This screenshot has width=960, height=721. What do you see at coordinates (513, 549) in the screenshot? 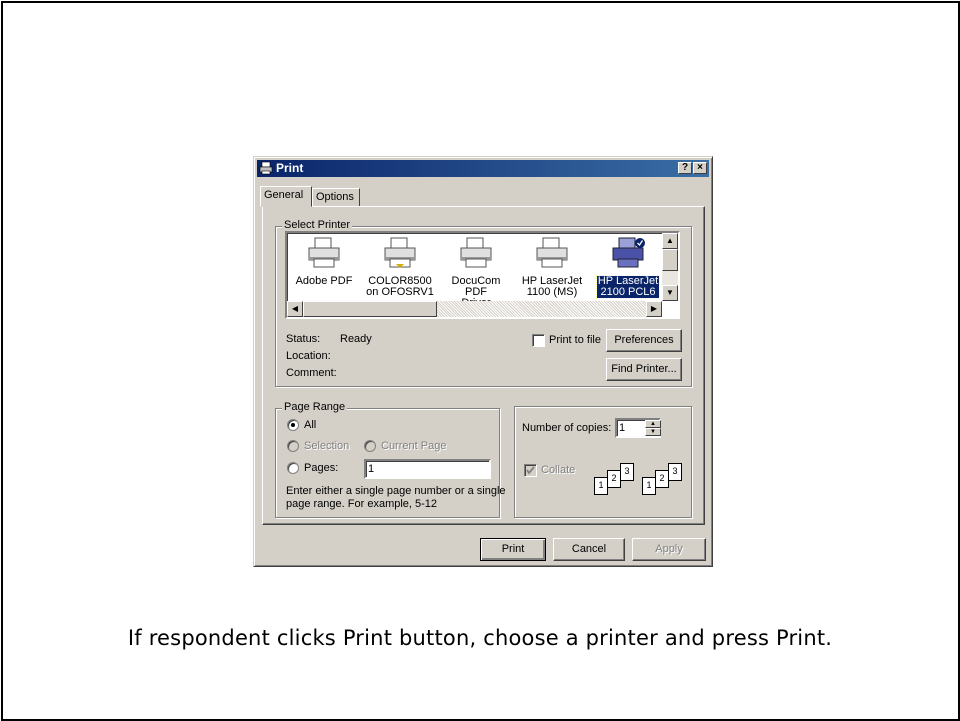
I see `print-button: Print` at bounding box center [513, 549].